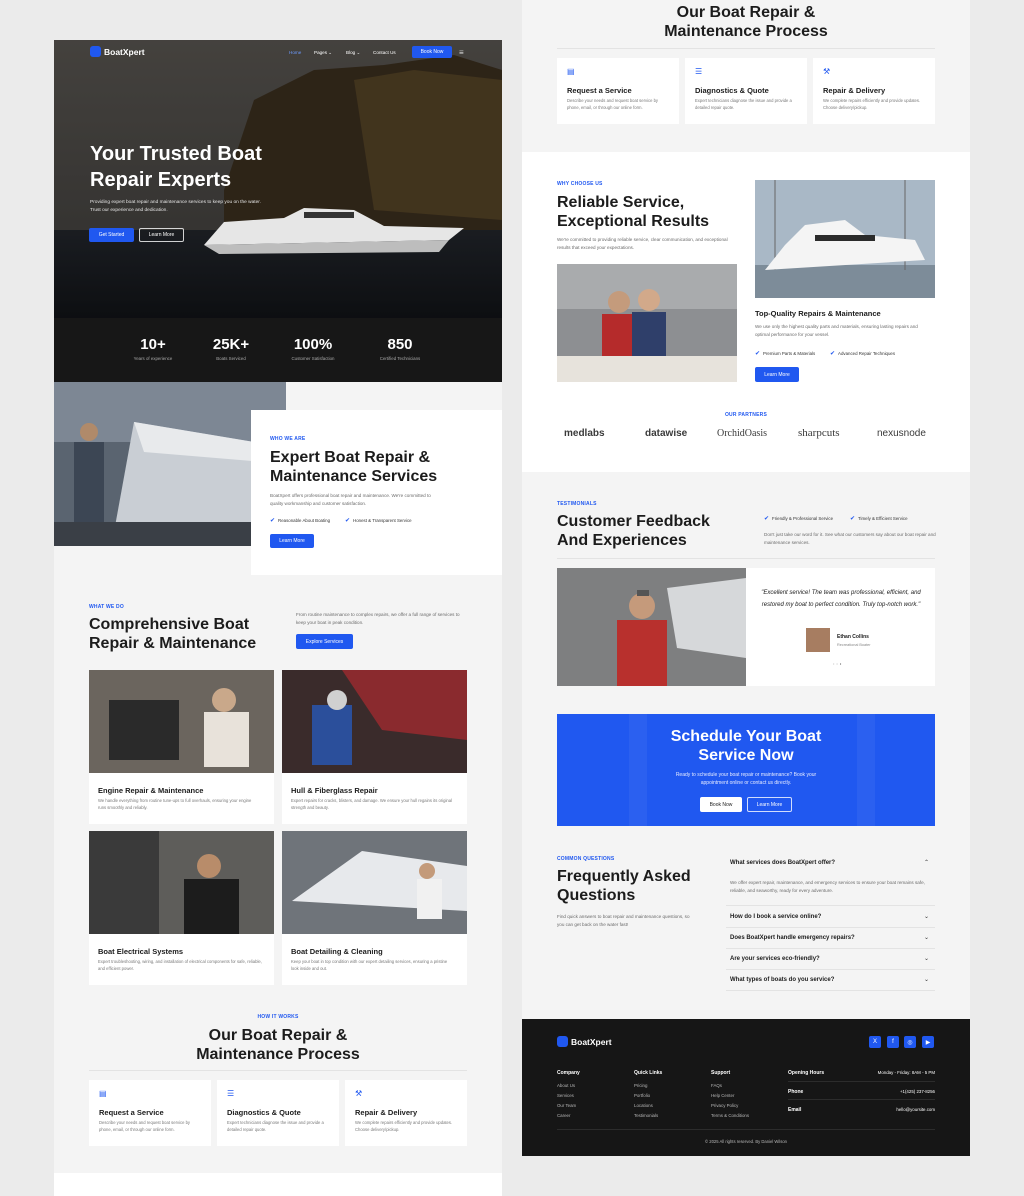  I want to click on footer-link: Services, so click(565, 1095).